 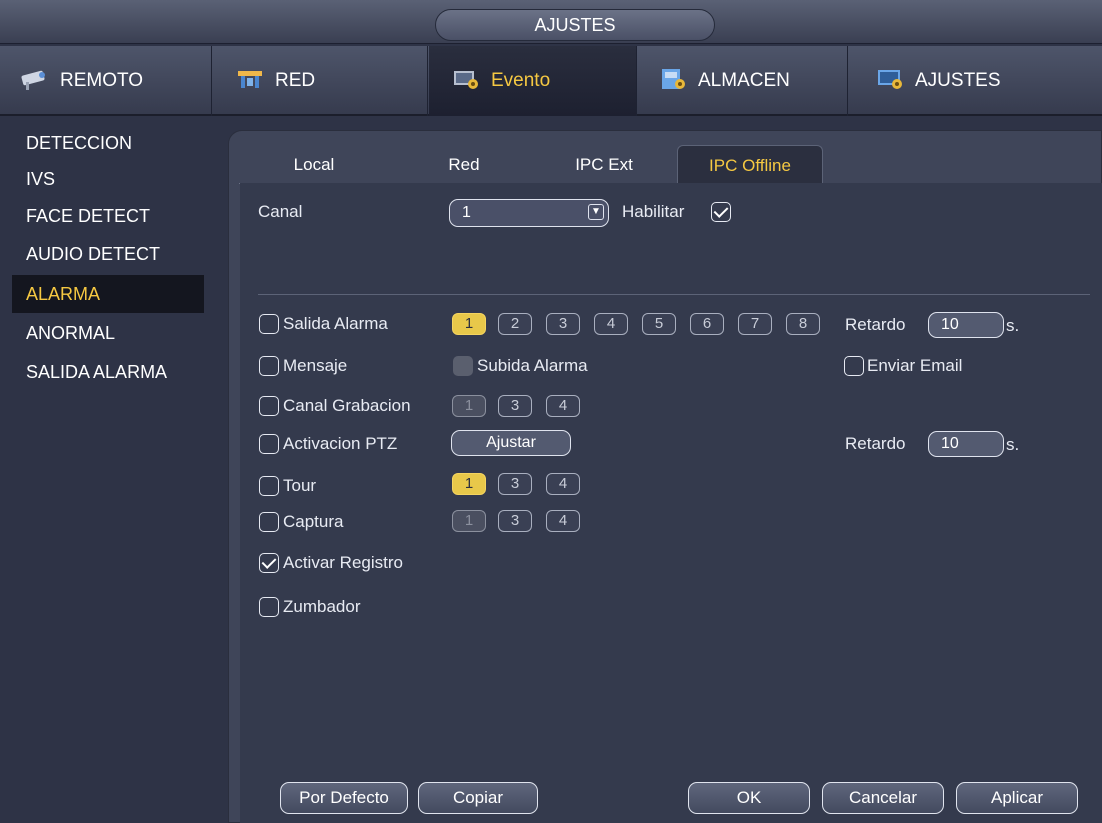 I want to click on salida-alarma-channel-6: 6, so click(x=707, y=324).